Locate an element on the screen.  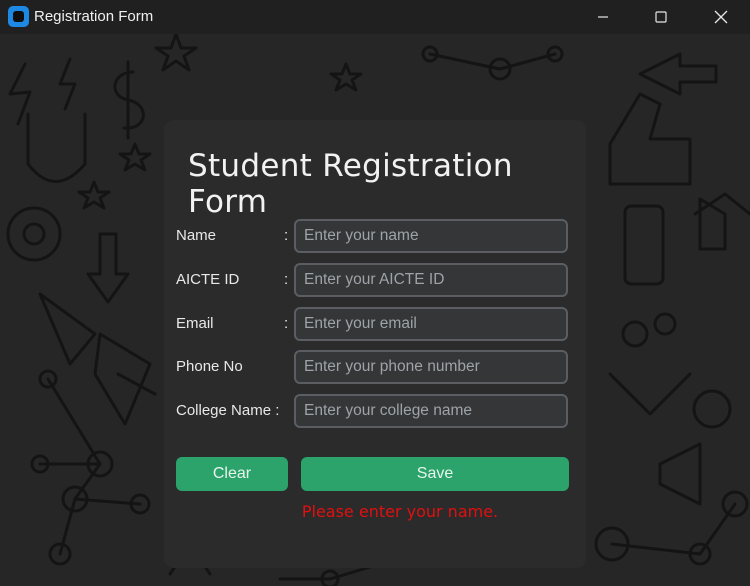
title-bar: Registration Form is located at coordinates (375, 17).